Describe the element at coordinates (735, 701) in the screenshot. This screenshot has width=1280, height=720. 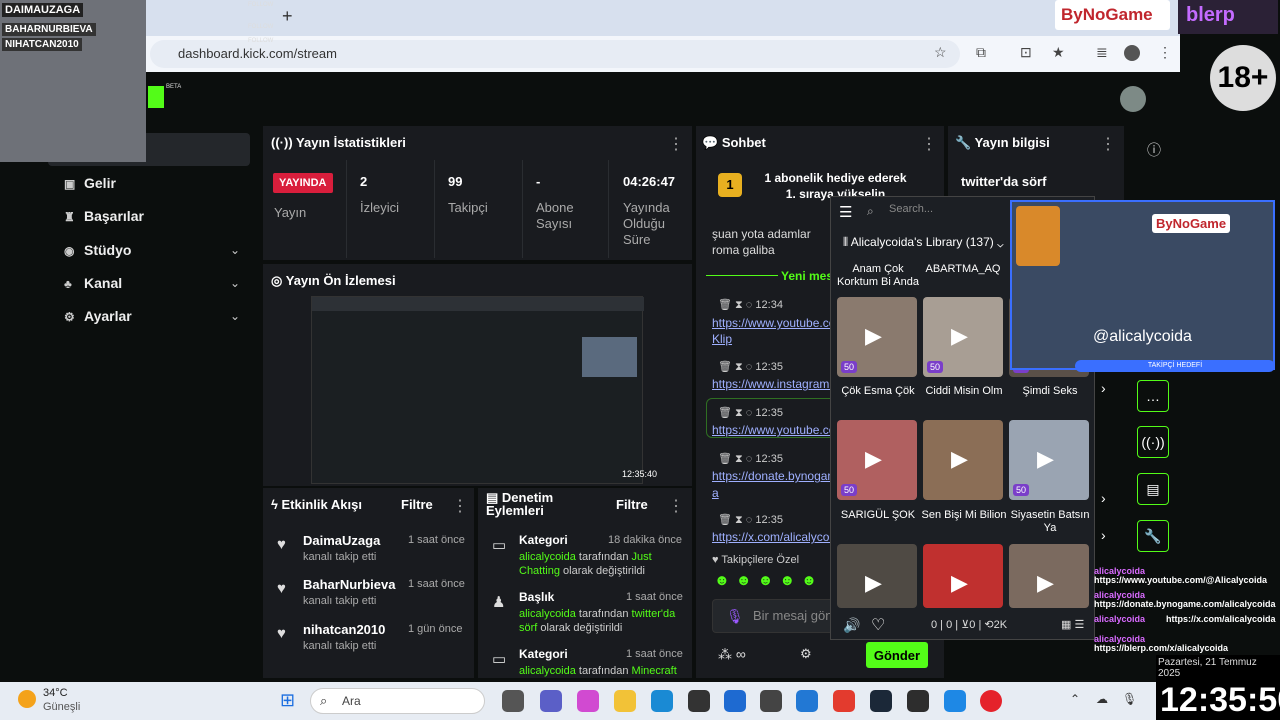
I see `store-icon` at that location.